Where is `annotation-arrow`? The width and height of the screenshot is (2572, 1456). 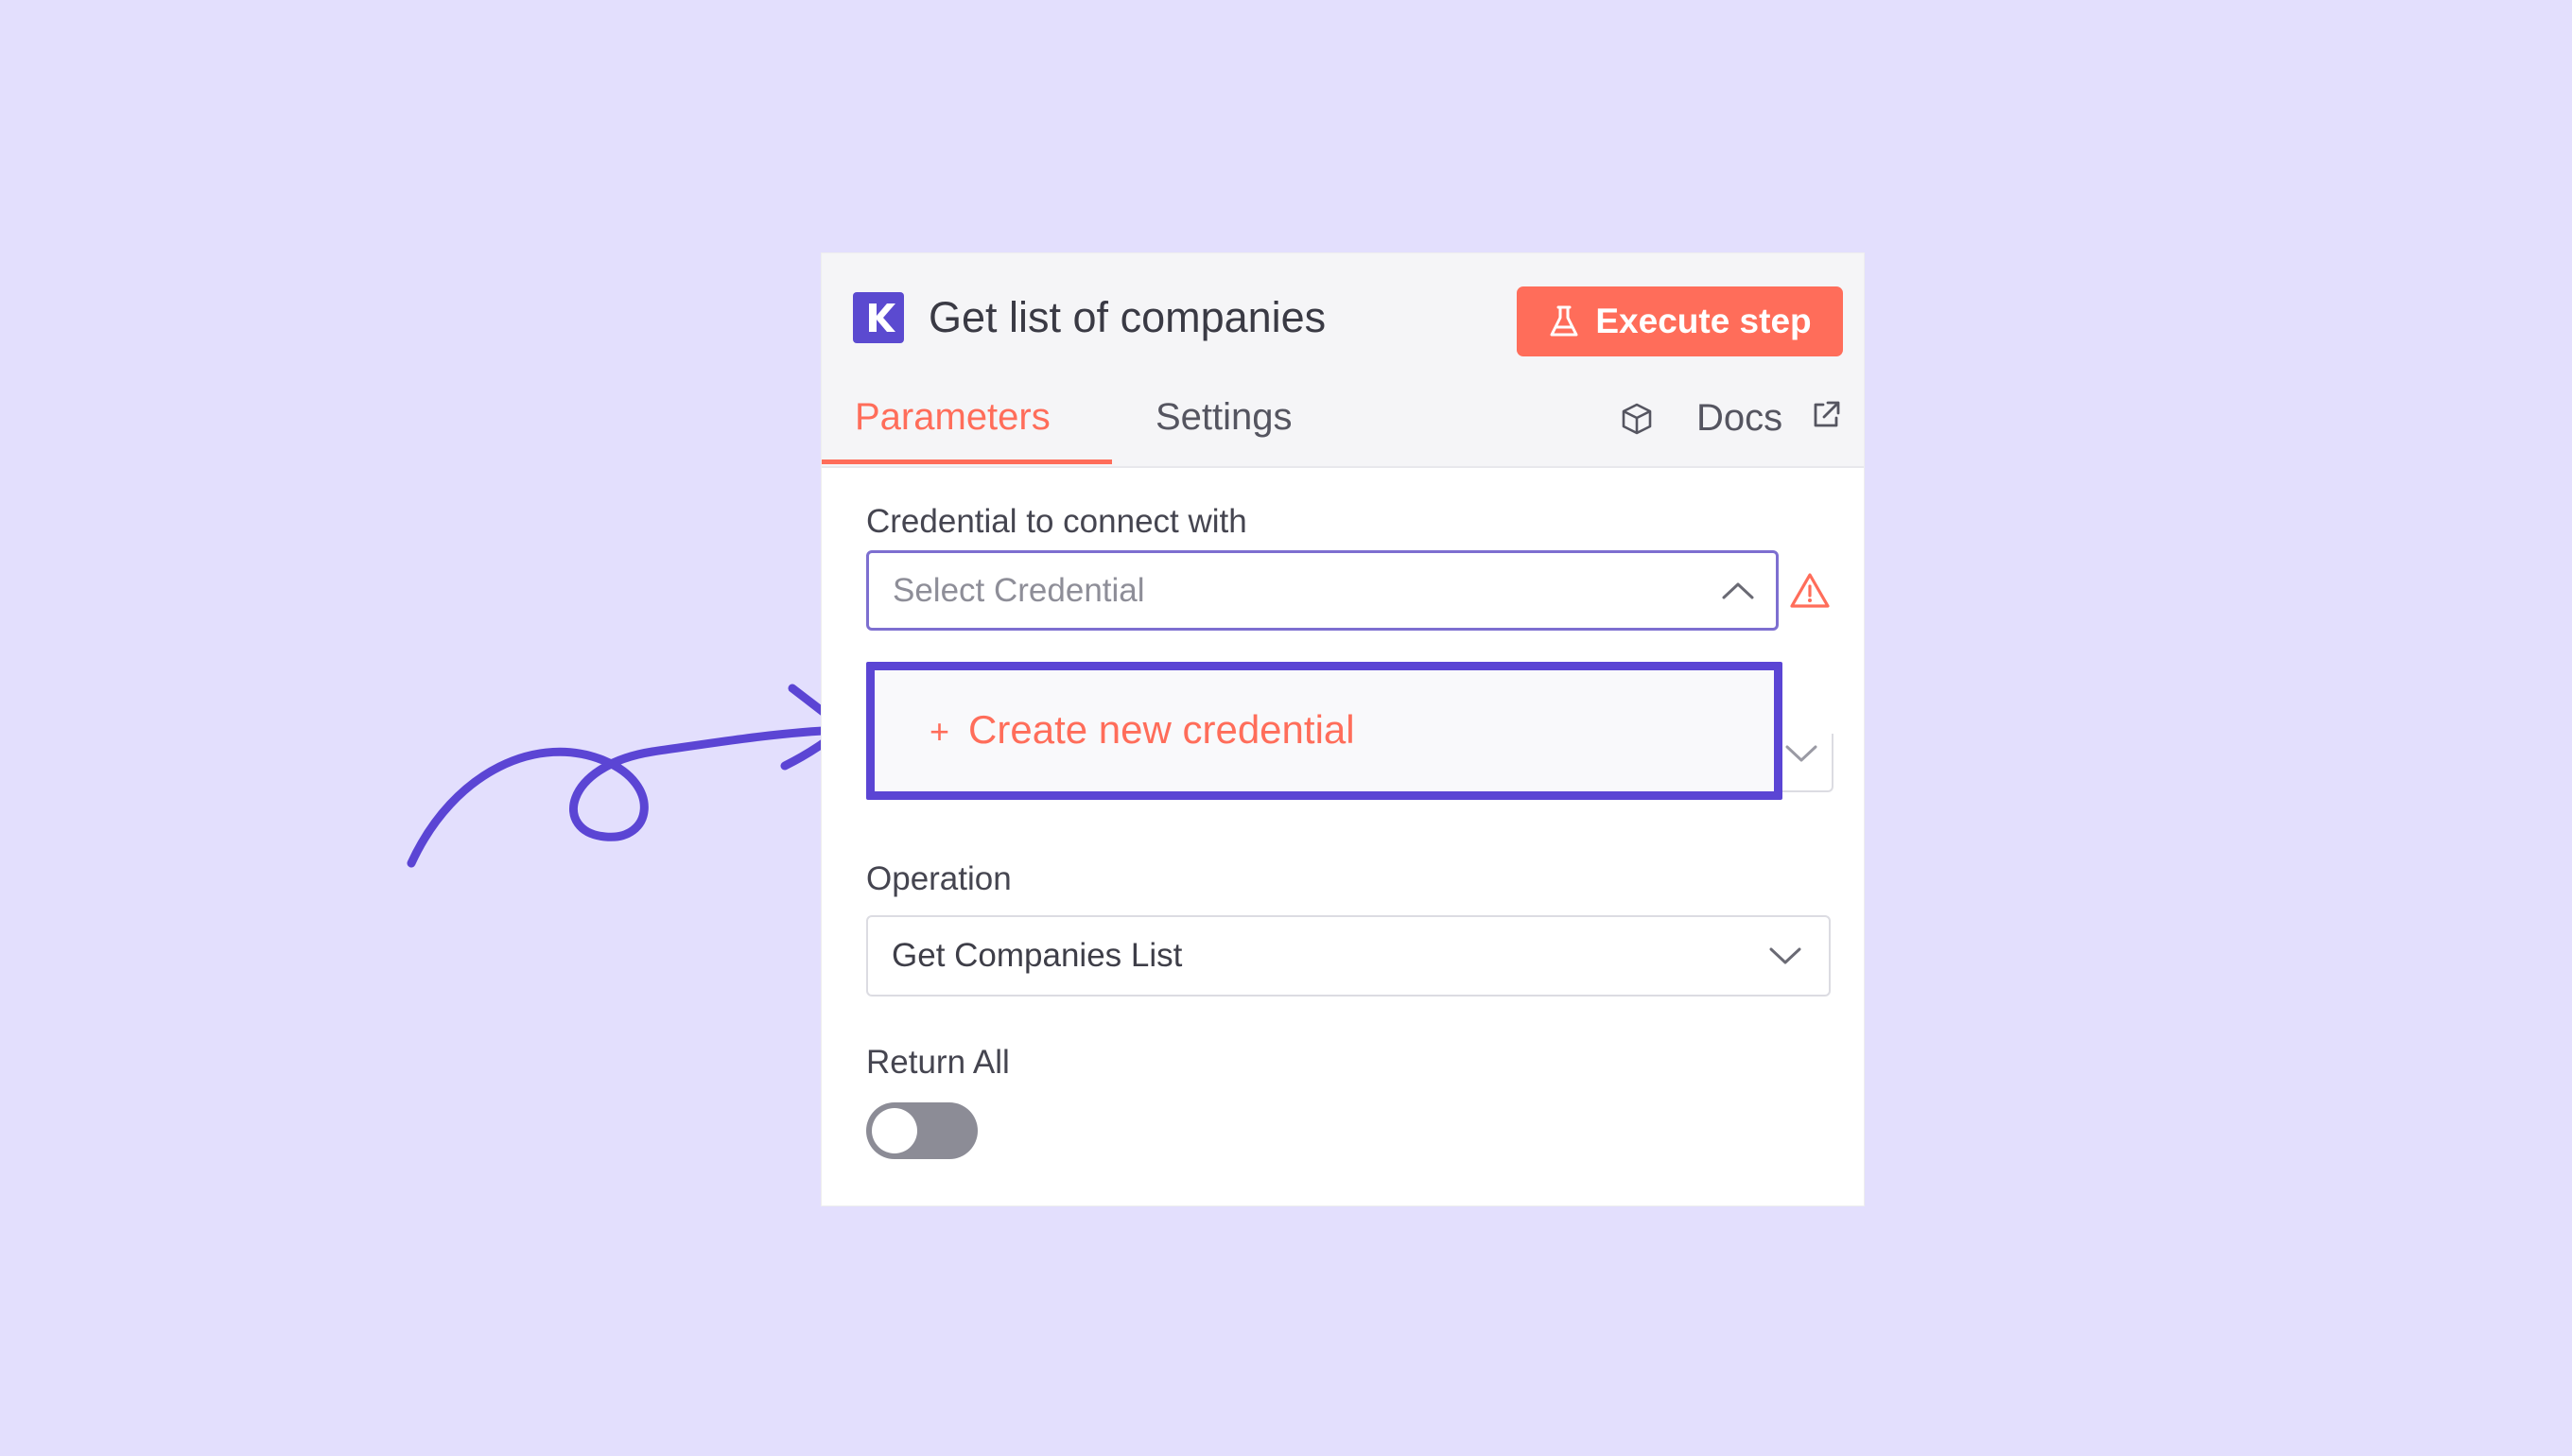
annotation-arrow is located at coordinates (627, 776).